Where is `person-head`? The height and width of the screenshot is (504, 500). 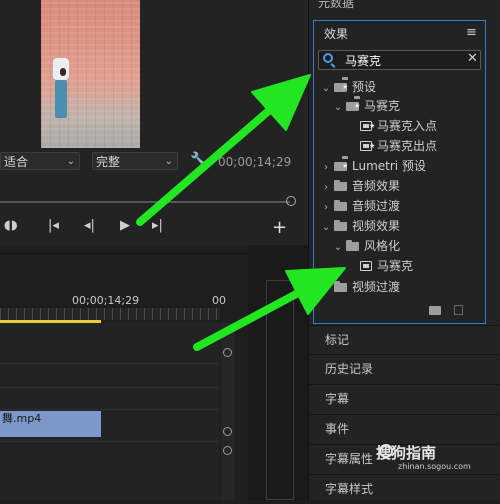 person-head is located at coordinates (63, 72).